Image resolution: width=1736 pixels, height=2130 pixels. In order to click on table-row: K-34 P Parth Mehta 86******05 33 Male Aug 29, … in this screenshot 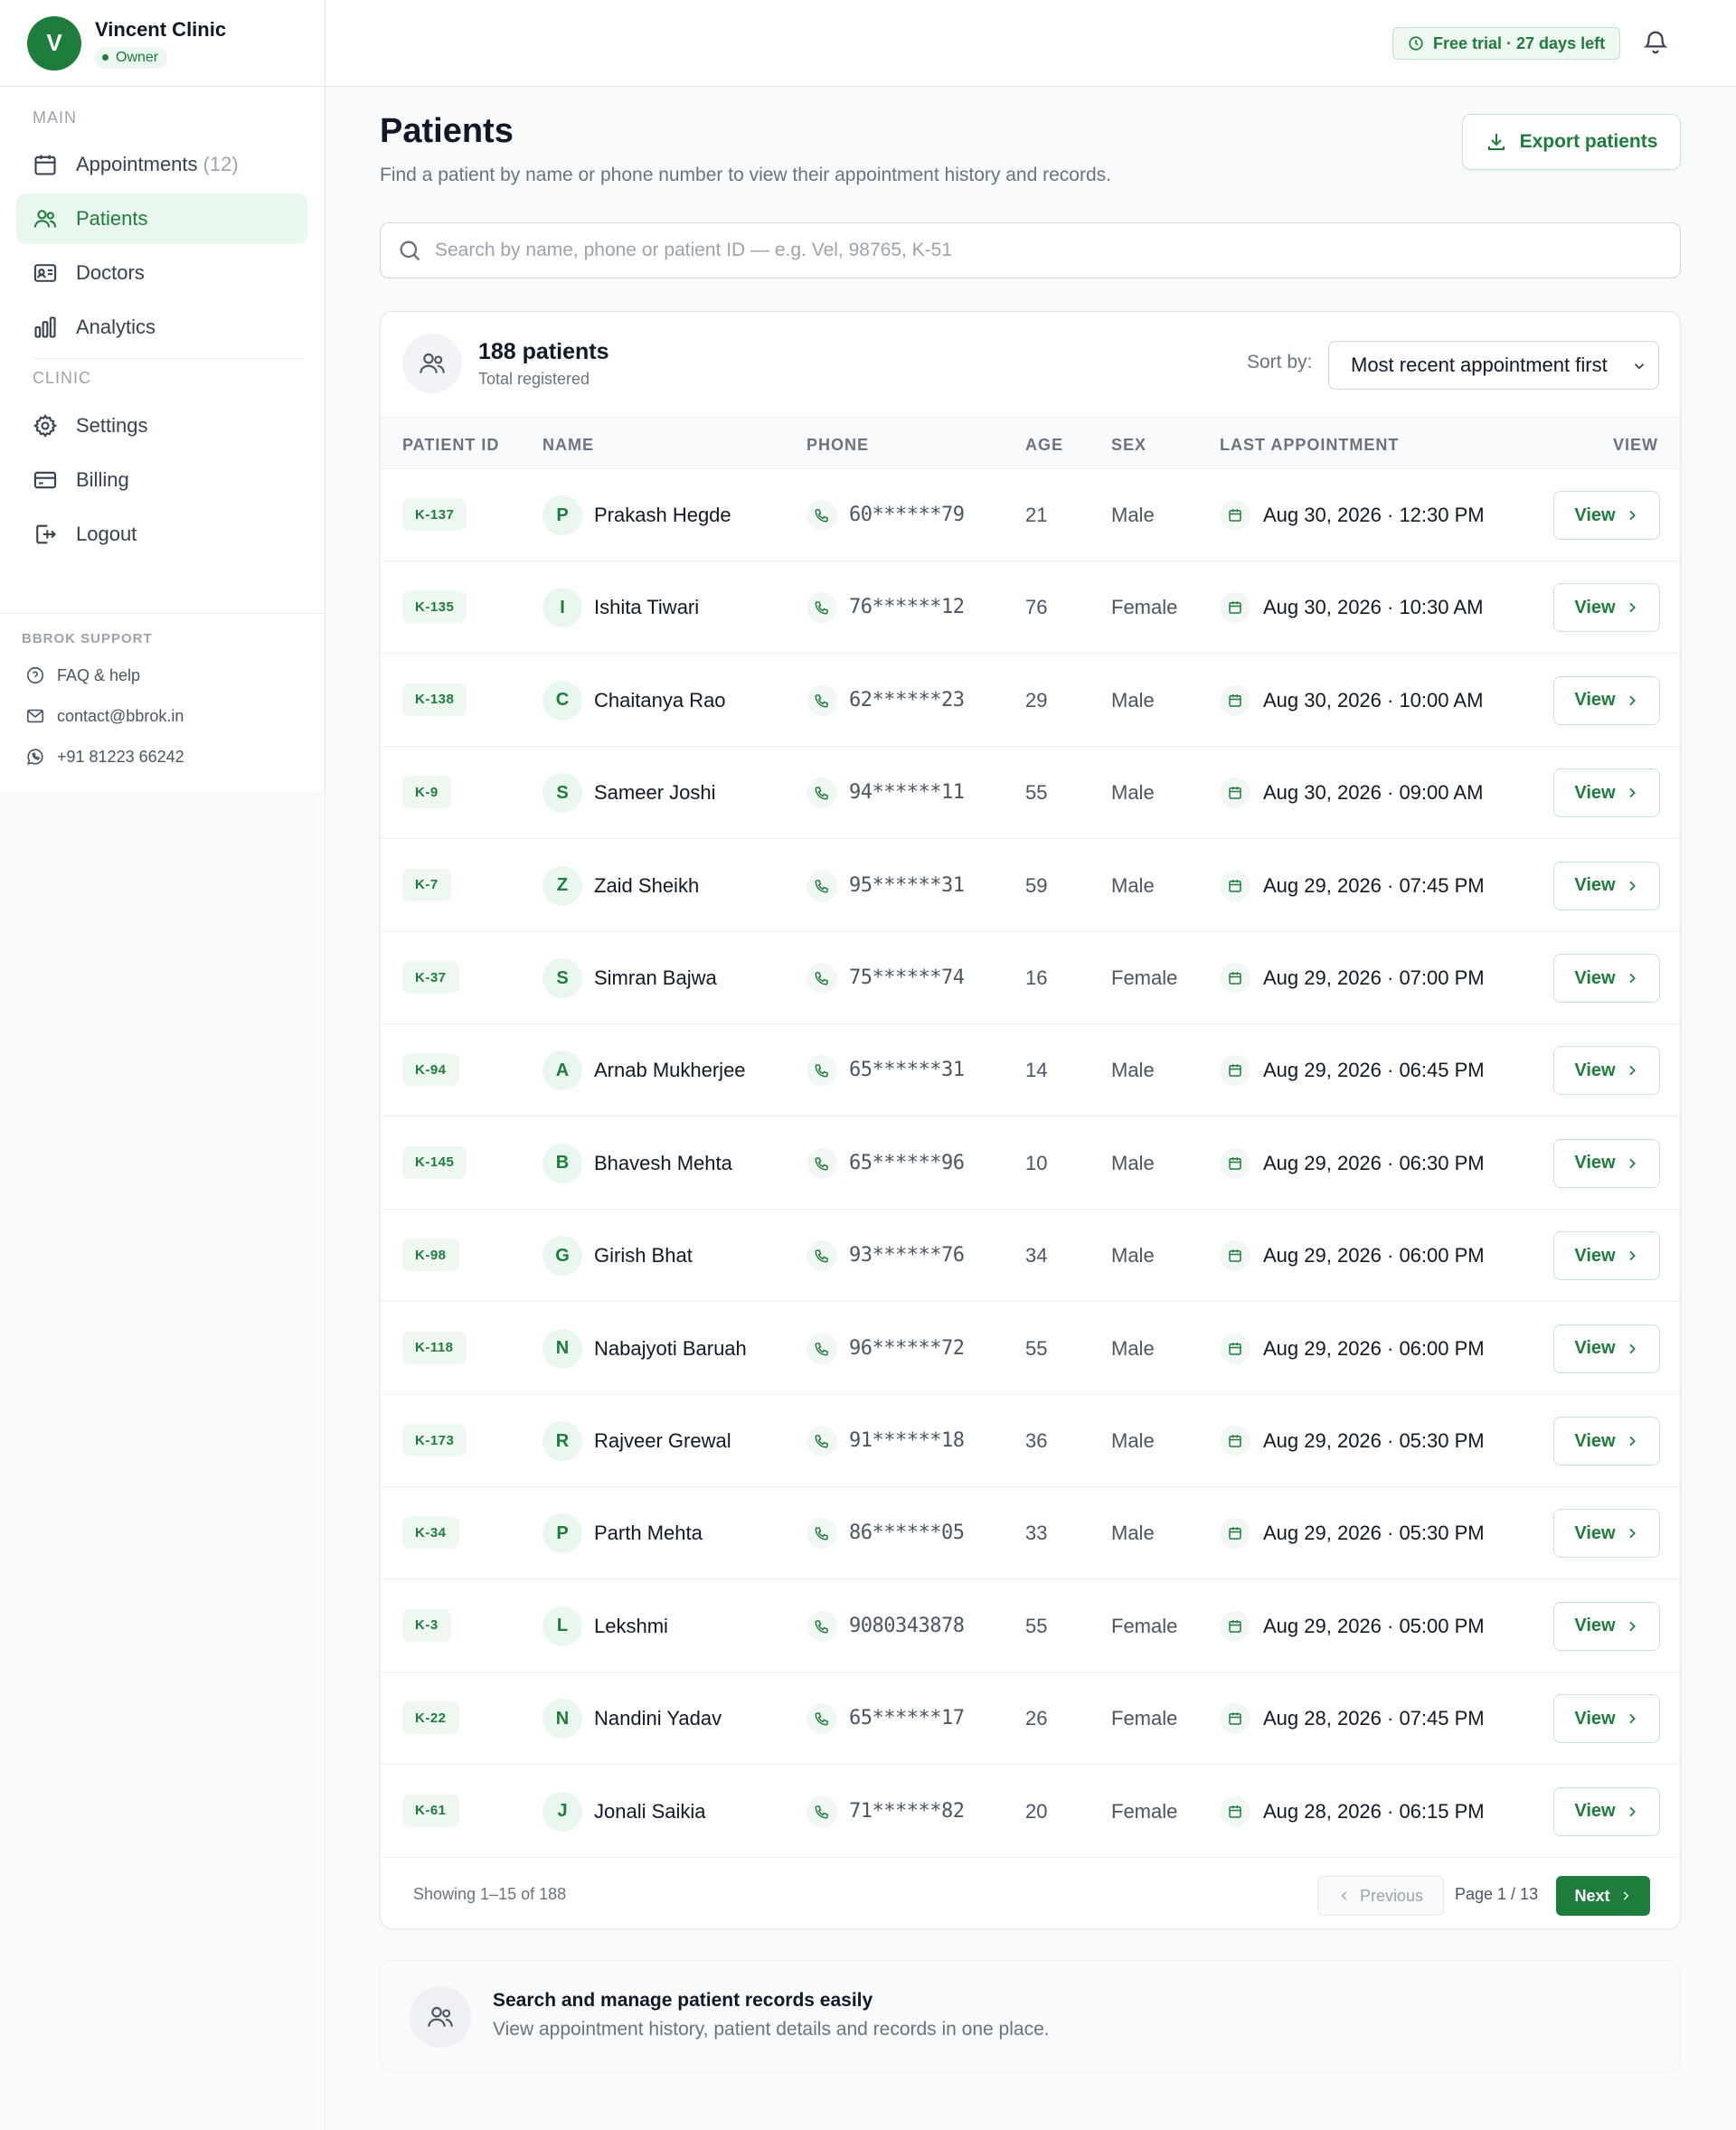, I will do `click(1031, 1533)`.